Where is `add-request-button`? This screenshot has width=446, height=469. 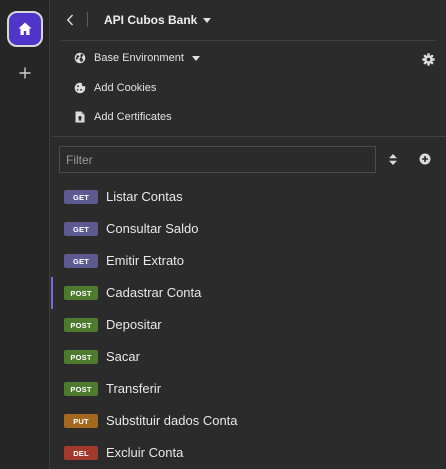 add-request-button is located at coordinates (425, 159).